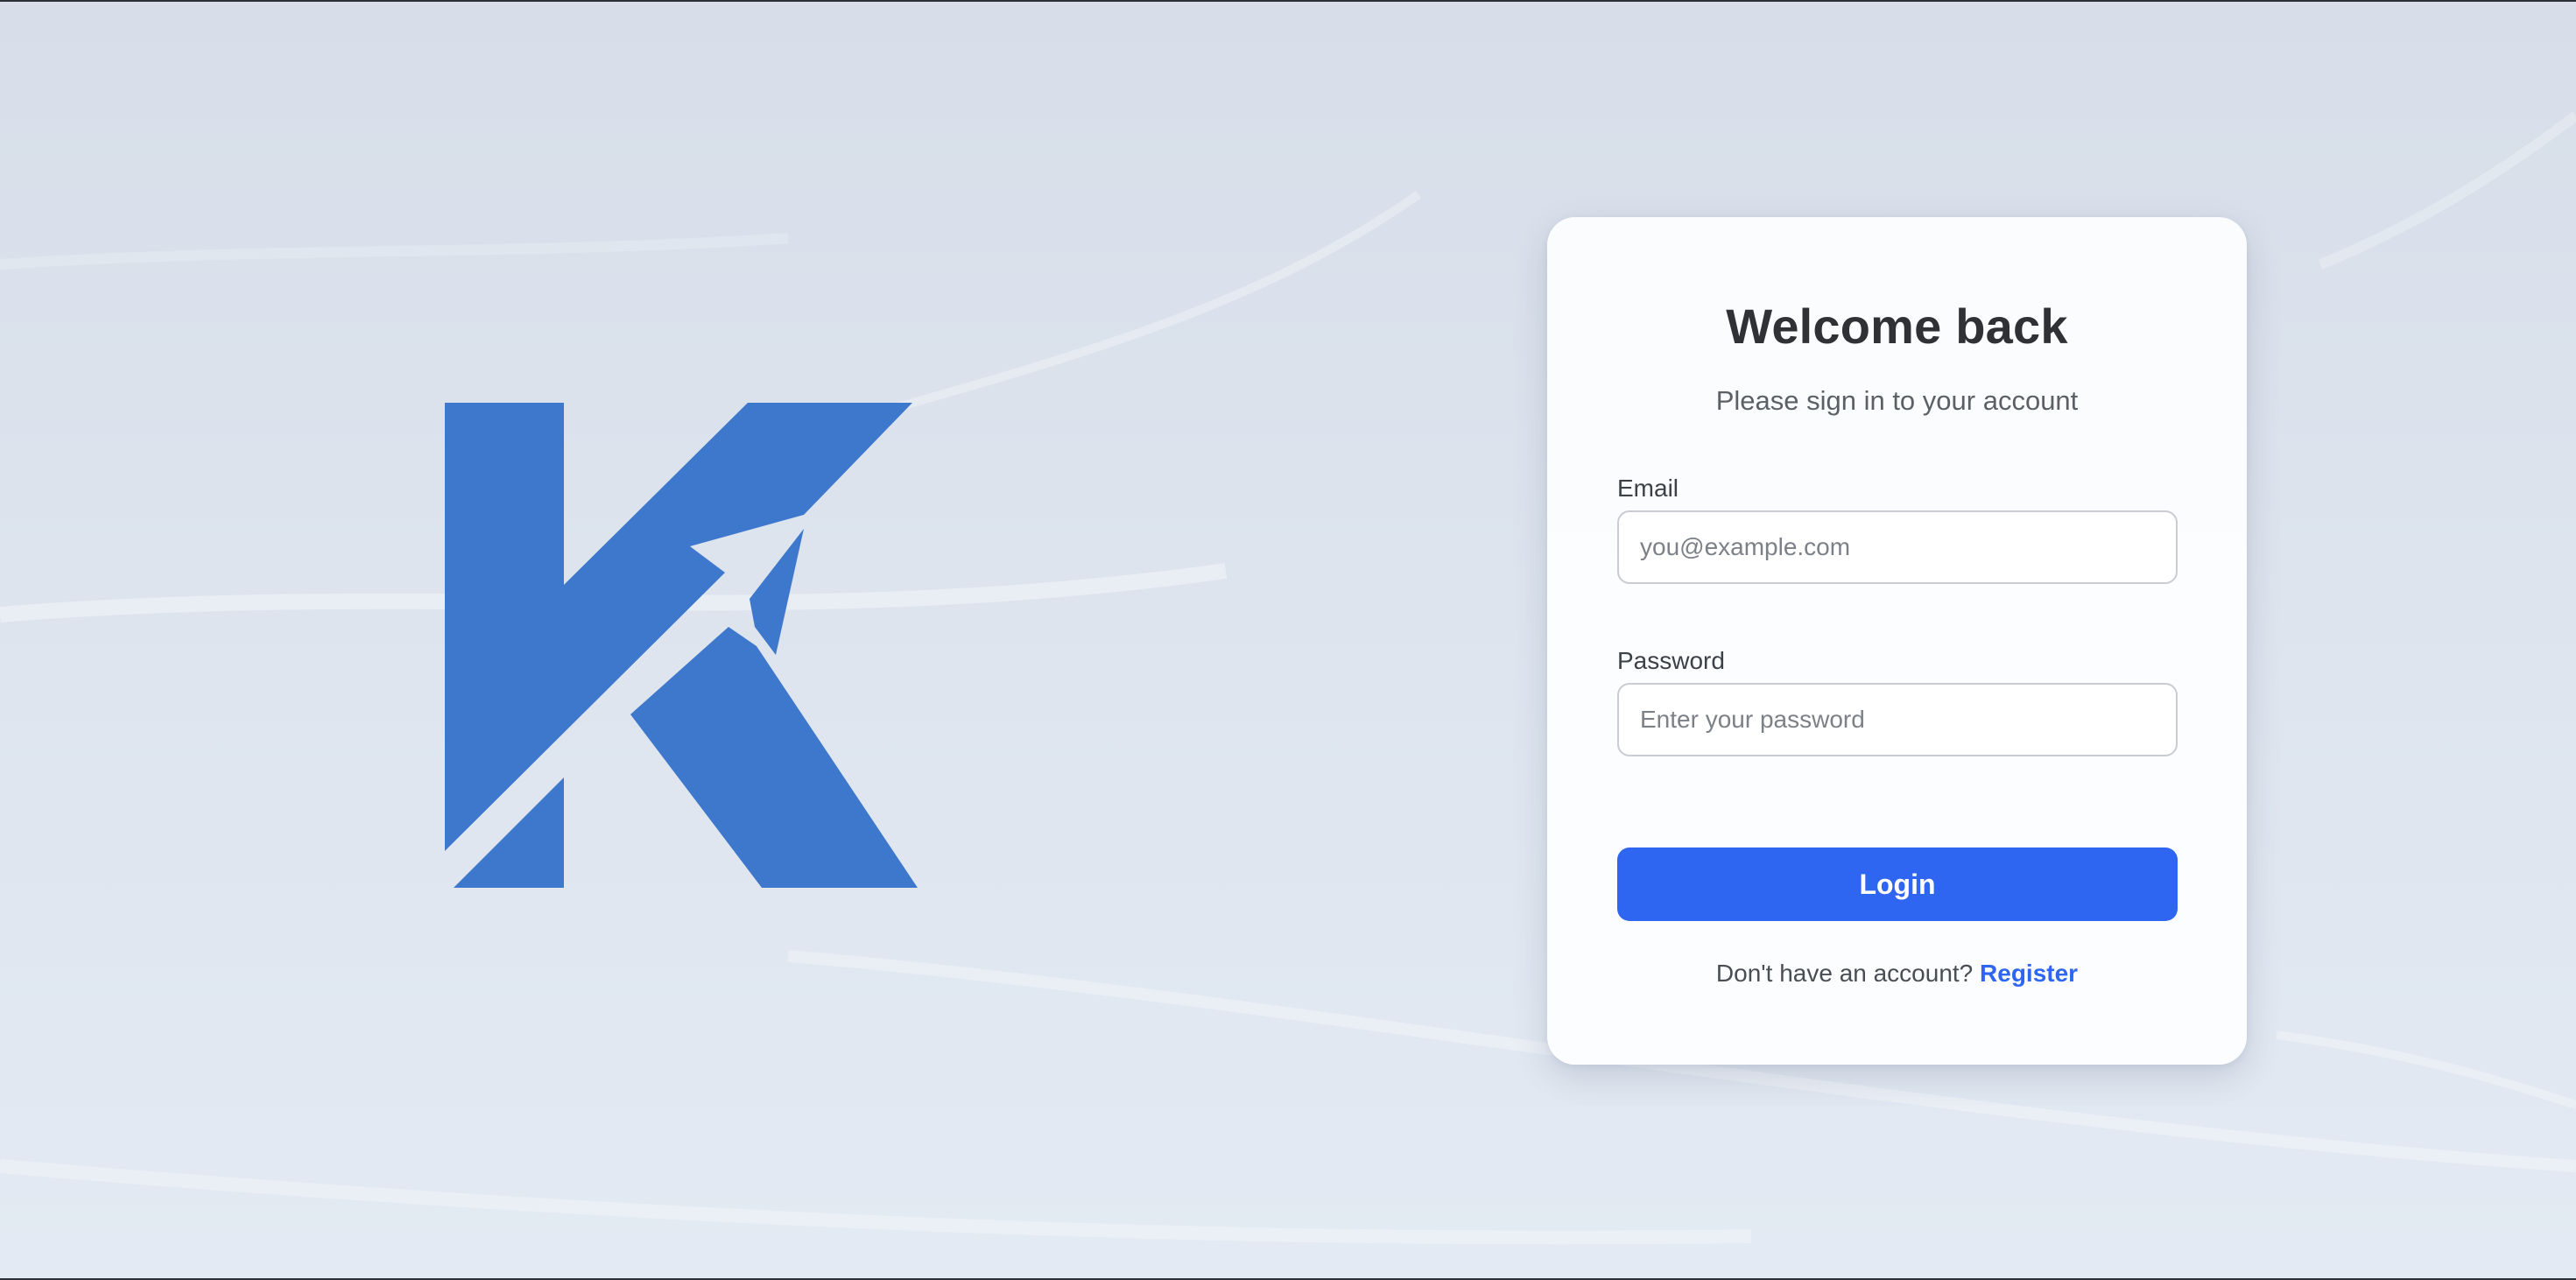  What do you see at coordinates (1648, 488) in the screenshot?
I see `email-label: Email` at bounding box center [1648, 488].